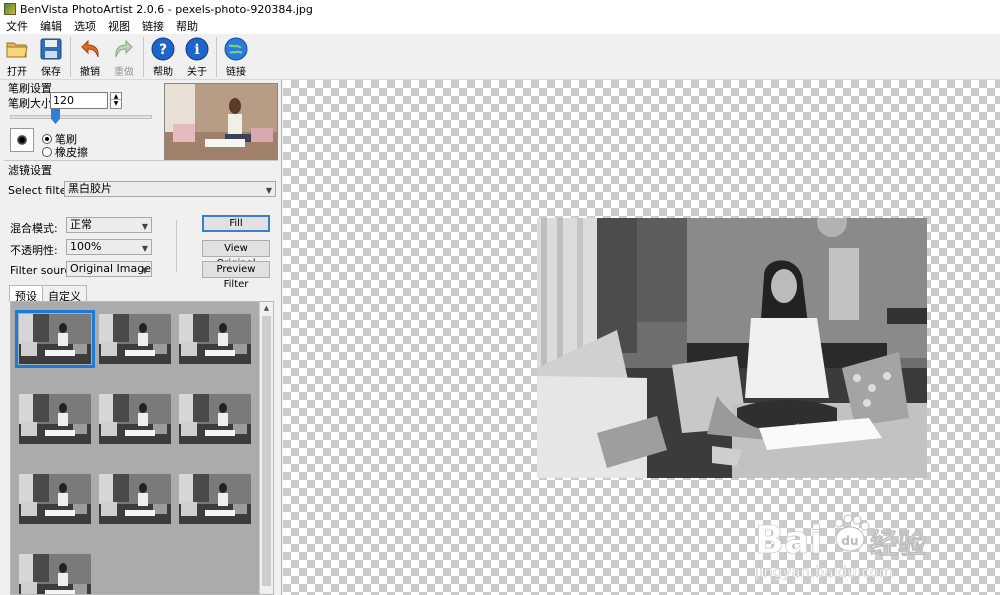  Describe the element at coordinates (79, 100) in the screenshot. I see `brush-size-input` at that location.